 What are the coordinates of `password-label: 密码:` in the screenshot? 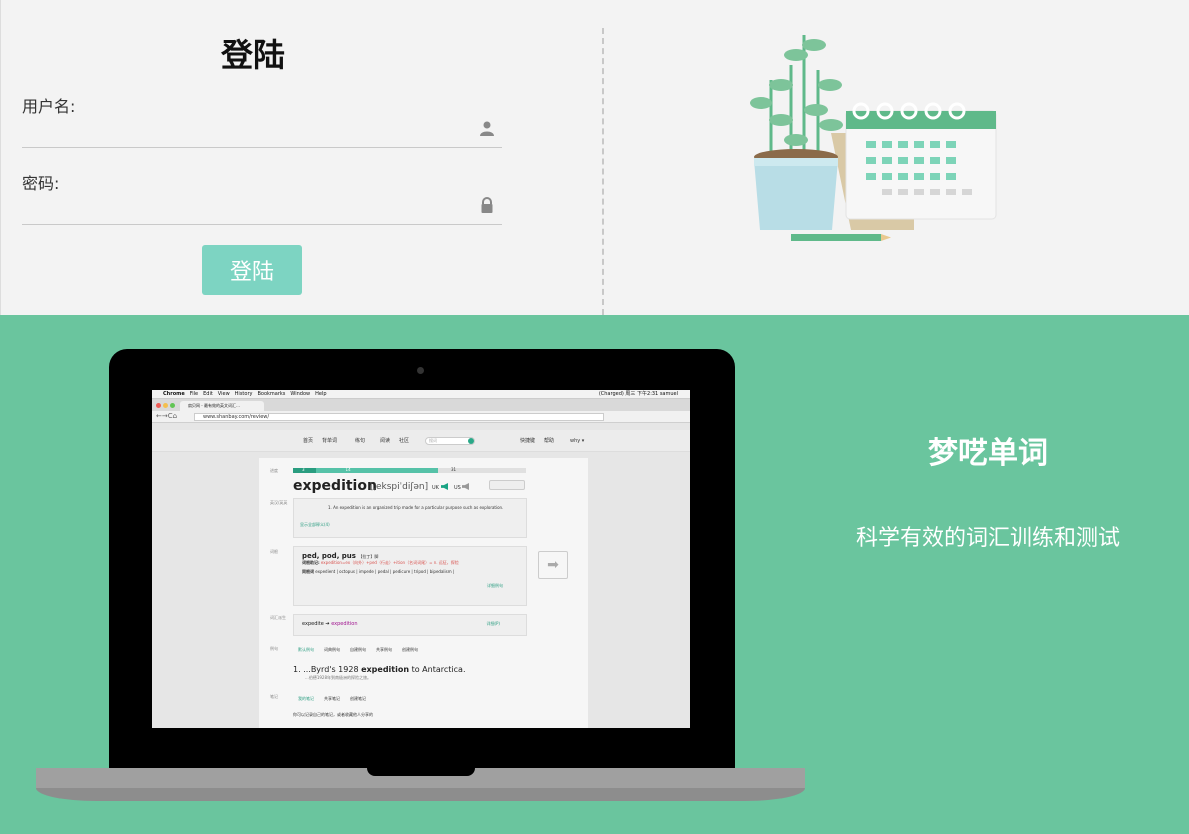 It's located at (41, 183).